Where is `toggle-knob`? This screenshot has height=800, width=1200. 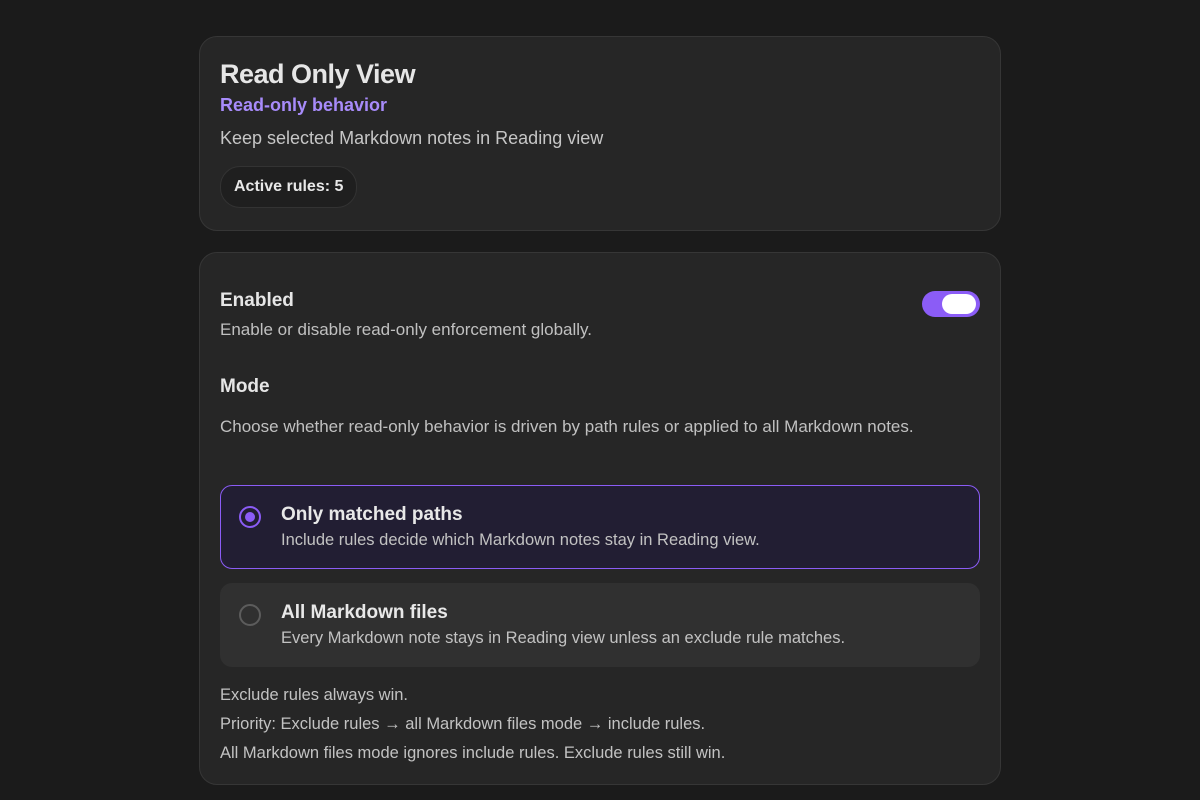 toggle-knob is located at coordinates (959, 304).